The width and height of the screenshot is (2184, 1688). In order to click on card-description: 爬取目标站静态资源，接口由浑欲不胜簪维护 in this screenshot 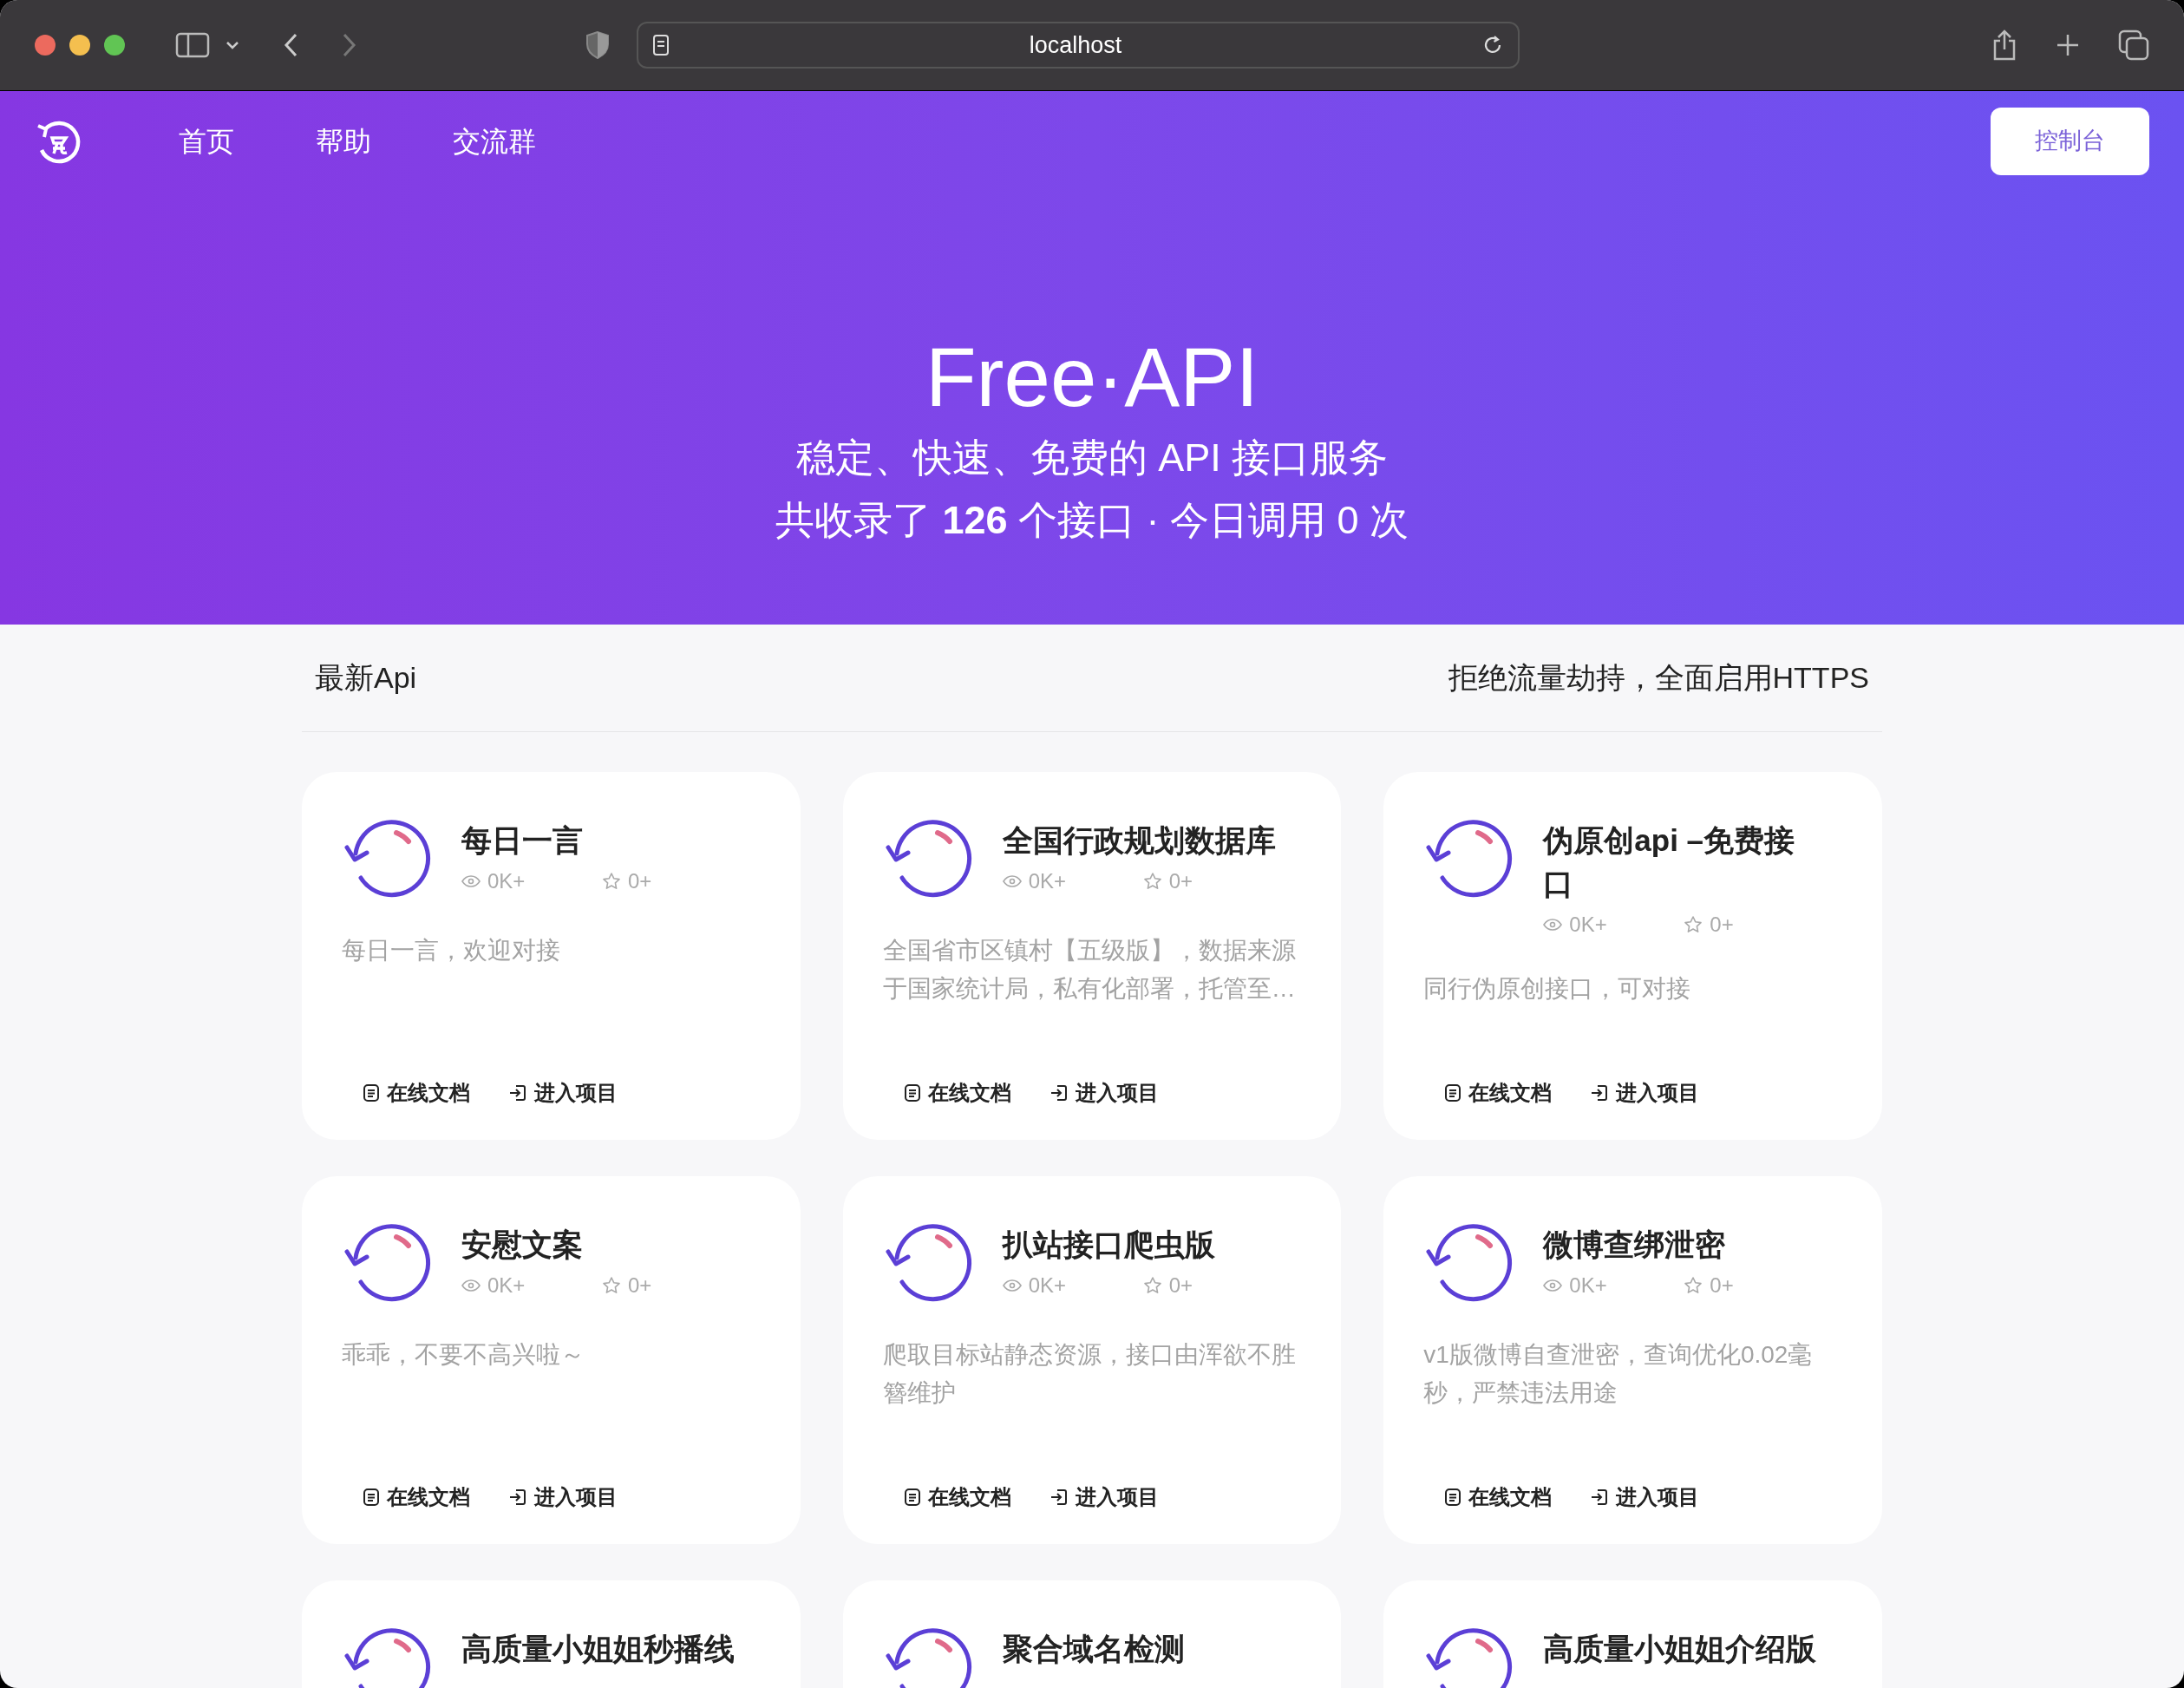, I will do `click(1089, 1374)`.